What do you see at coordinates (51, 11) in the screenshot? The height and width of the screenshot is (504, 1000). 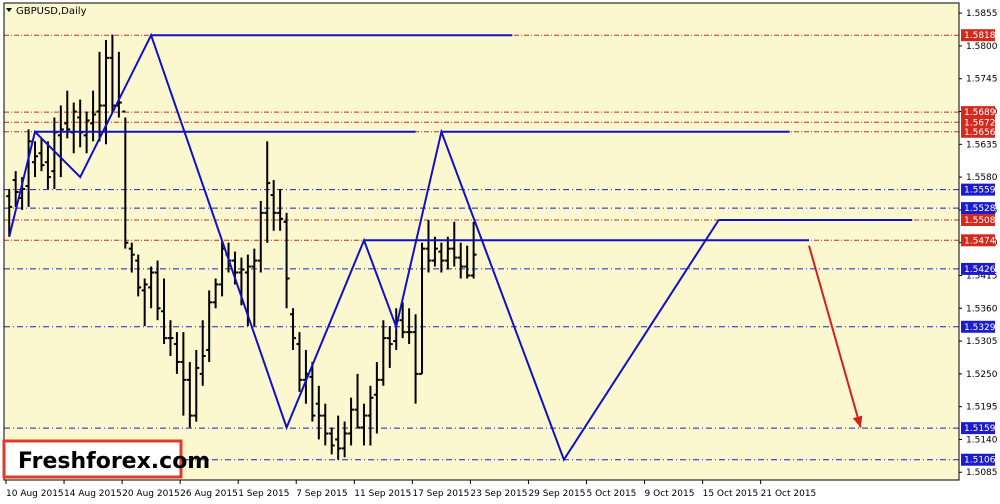 I see `symbol-label: GBPUSD,Daily` at bounding box center [51, 11].